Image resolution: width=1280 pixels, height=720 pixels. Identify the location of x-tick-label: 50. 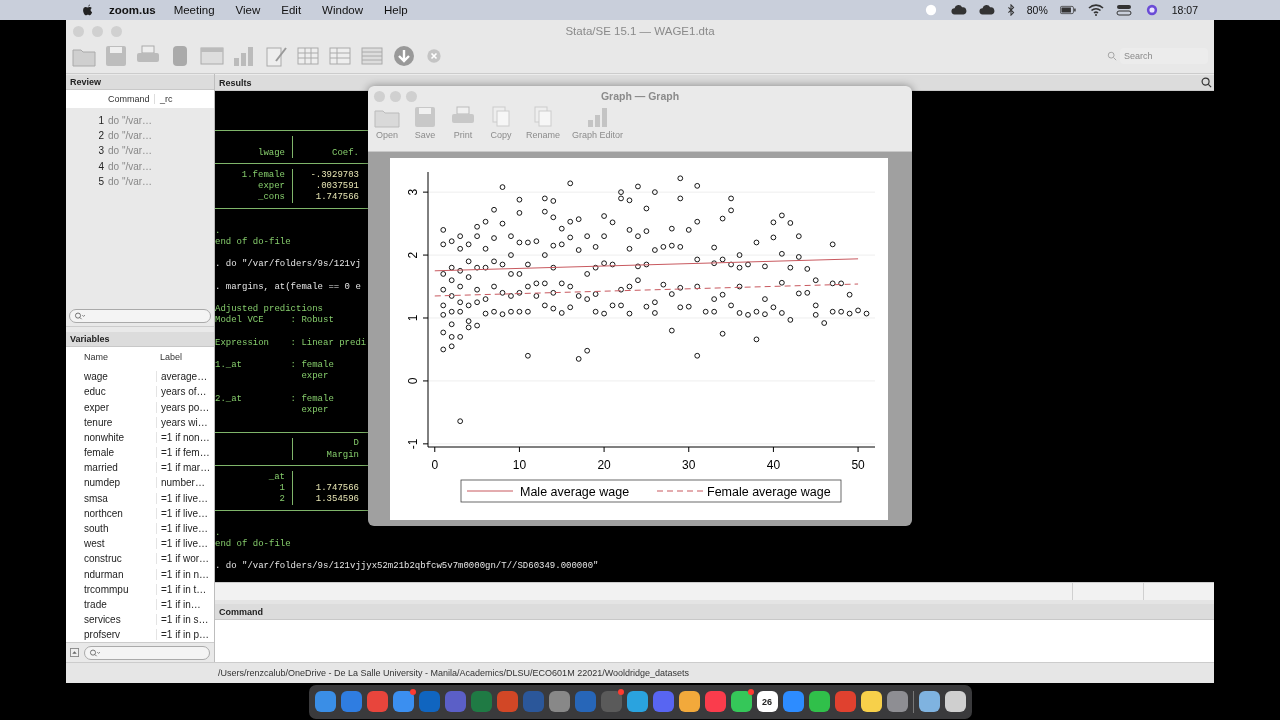
(858, 465).